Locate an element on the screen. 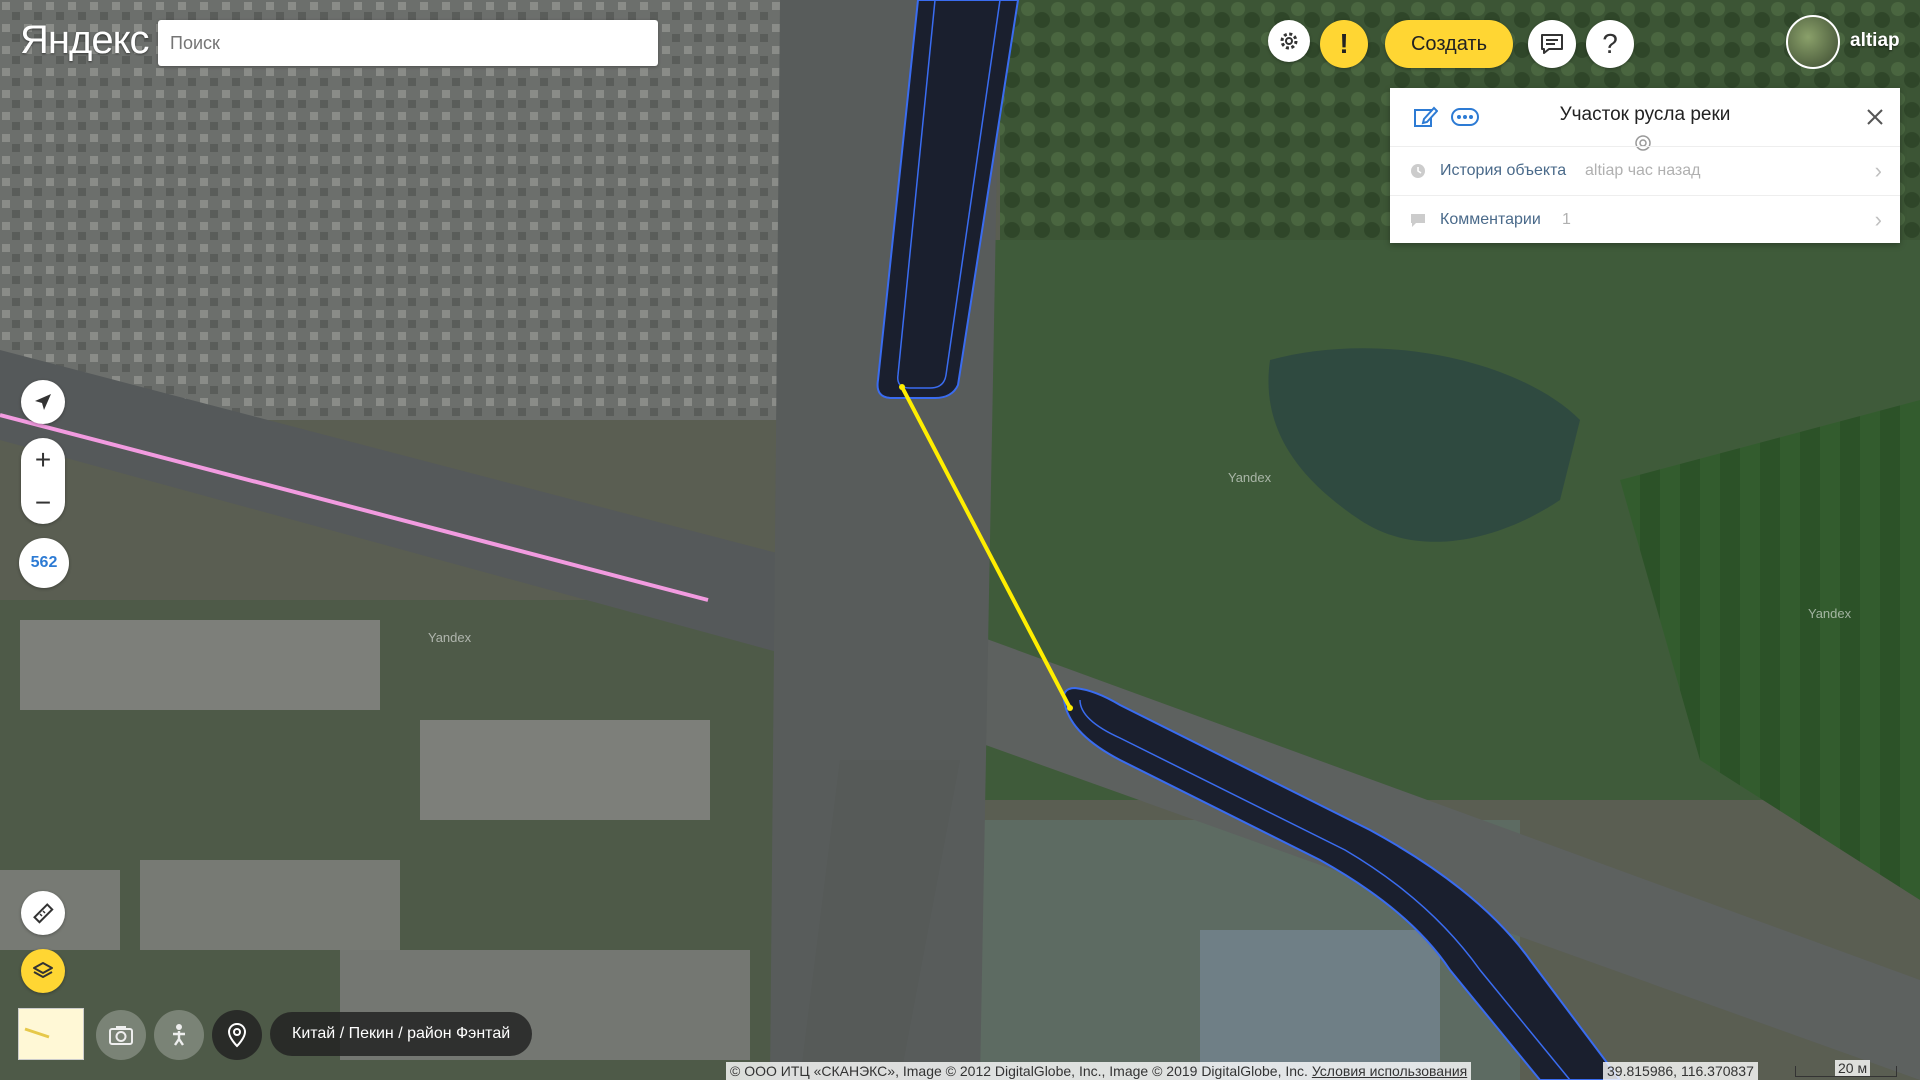 Image resolution: width=1920 pixels, height=1080 pixels. comment-icon is located at coordinates (1418, 220).